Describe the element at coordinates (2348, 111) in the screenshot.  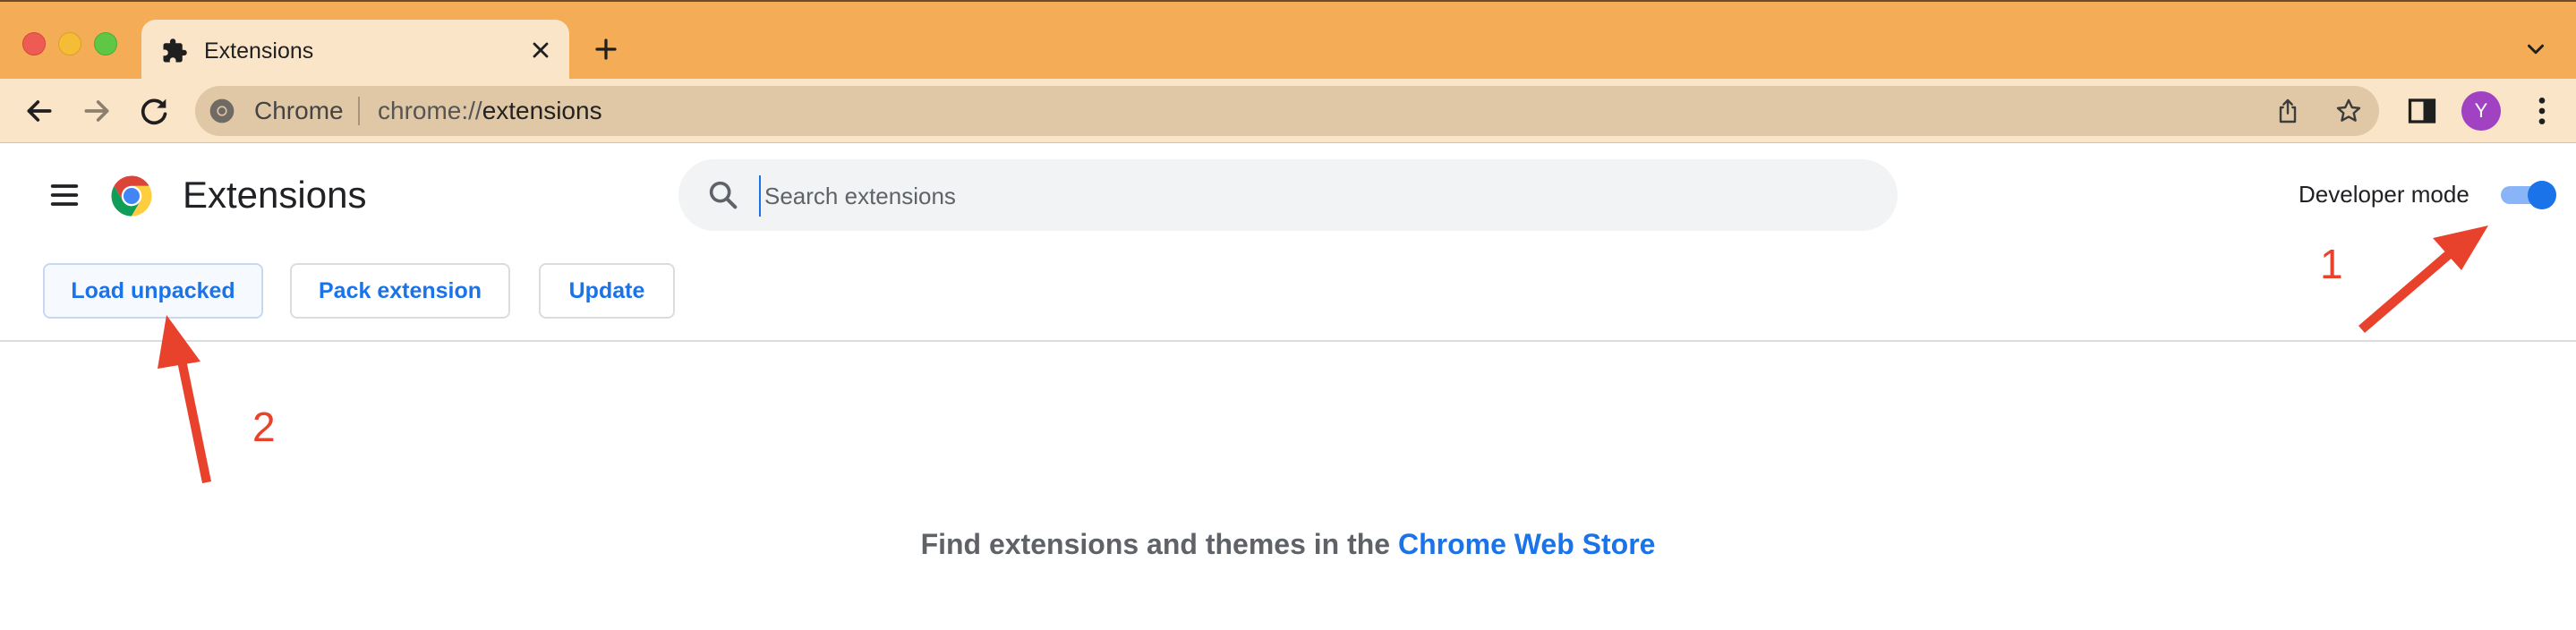
I see `bookmark-star-icon` at that location.